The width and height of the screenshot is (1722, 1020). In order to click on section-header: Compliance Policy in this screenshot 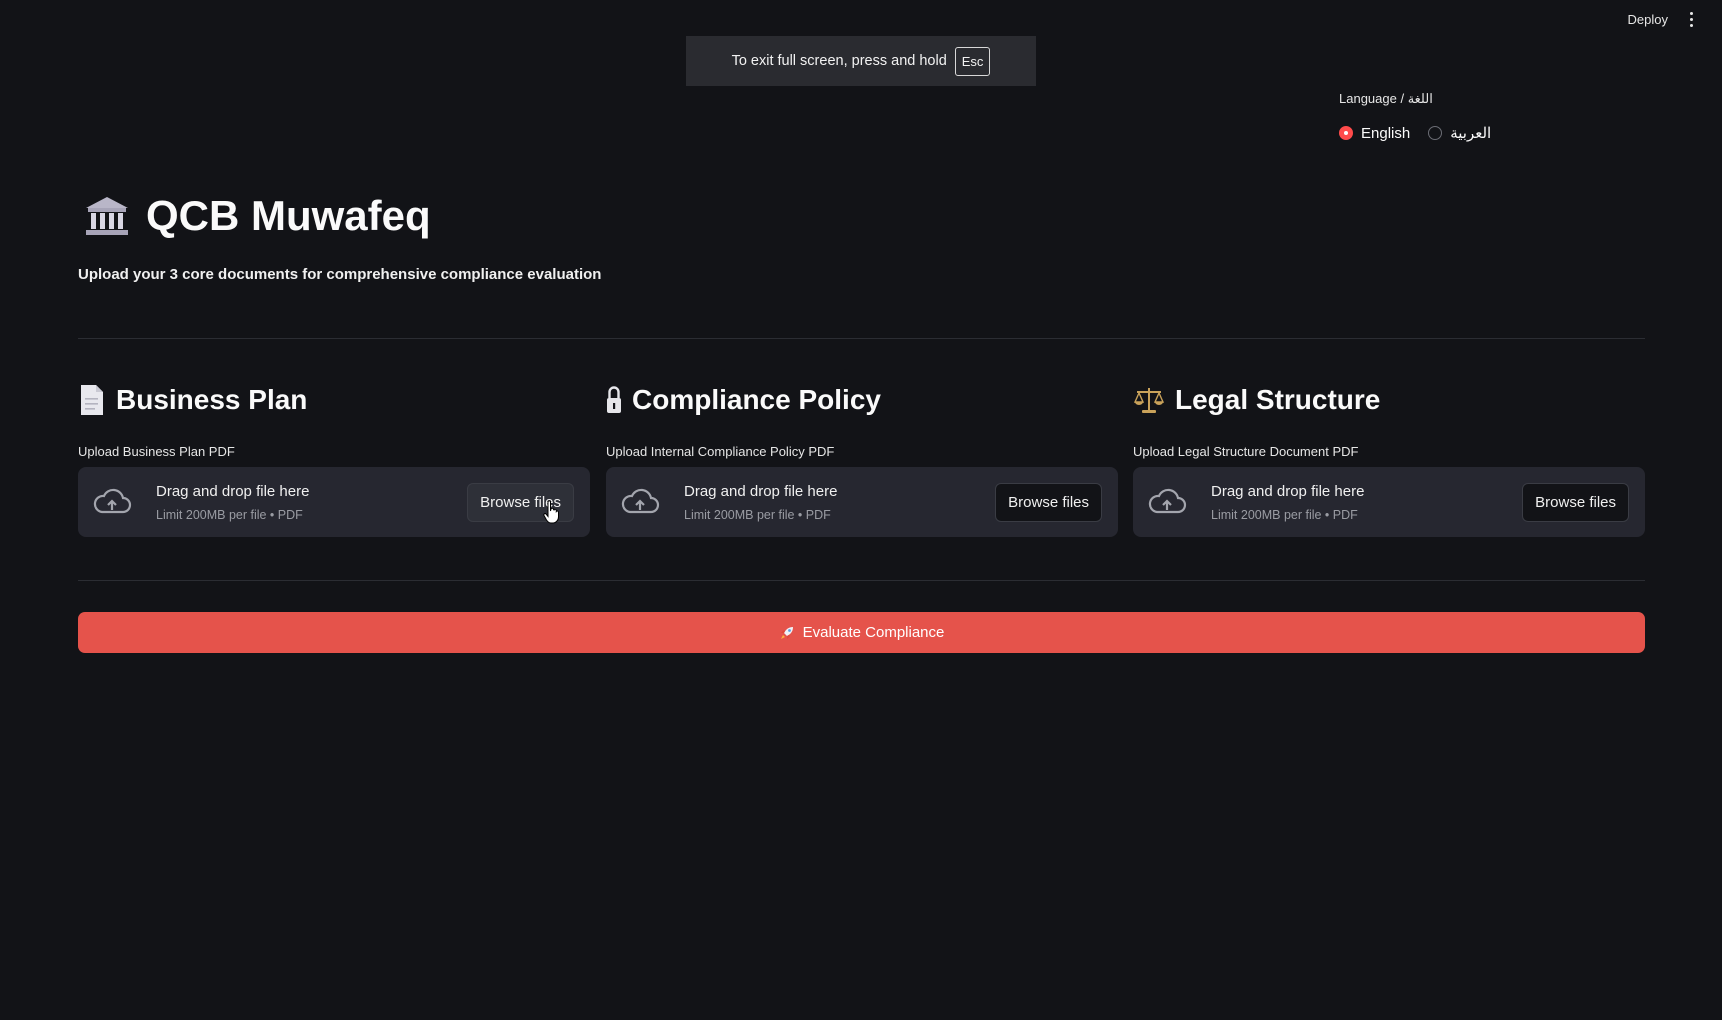, I will do `click(862, 400)`.